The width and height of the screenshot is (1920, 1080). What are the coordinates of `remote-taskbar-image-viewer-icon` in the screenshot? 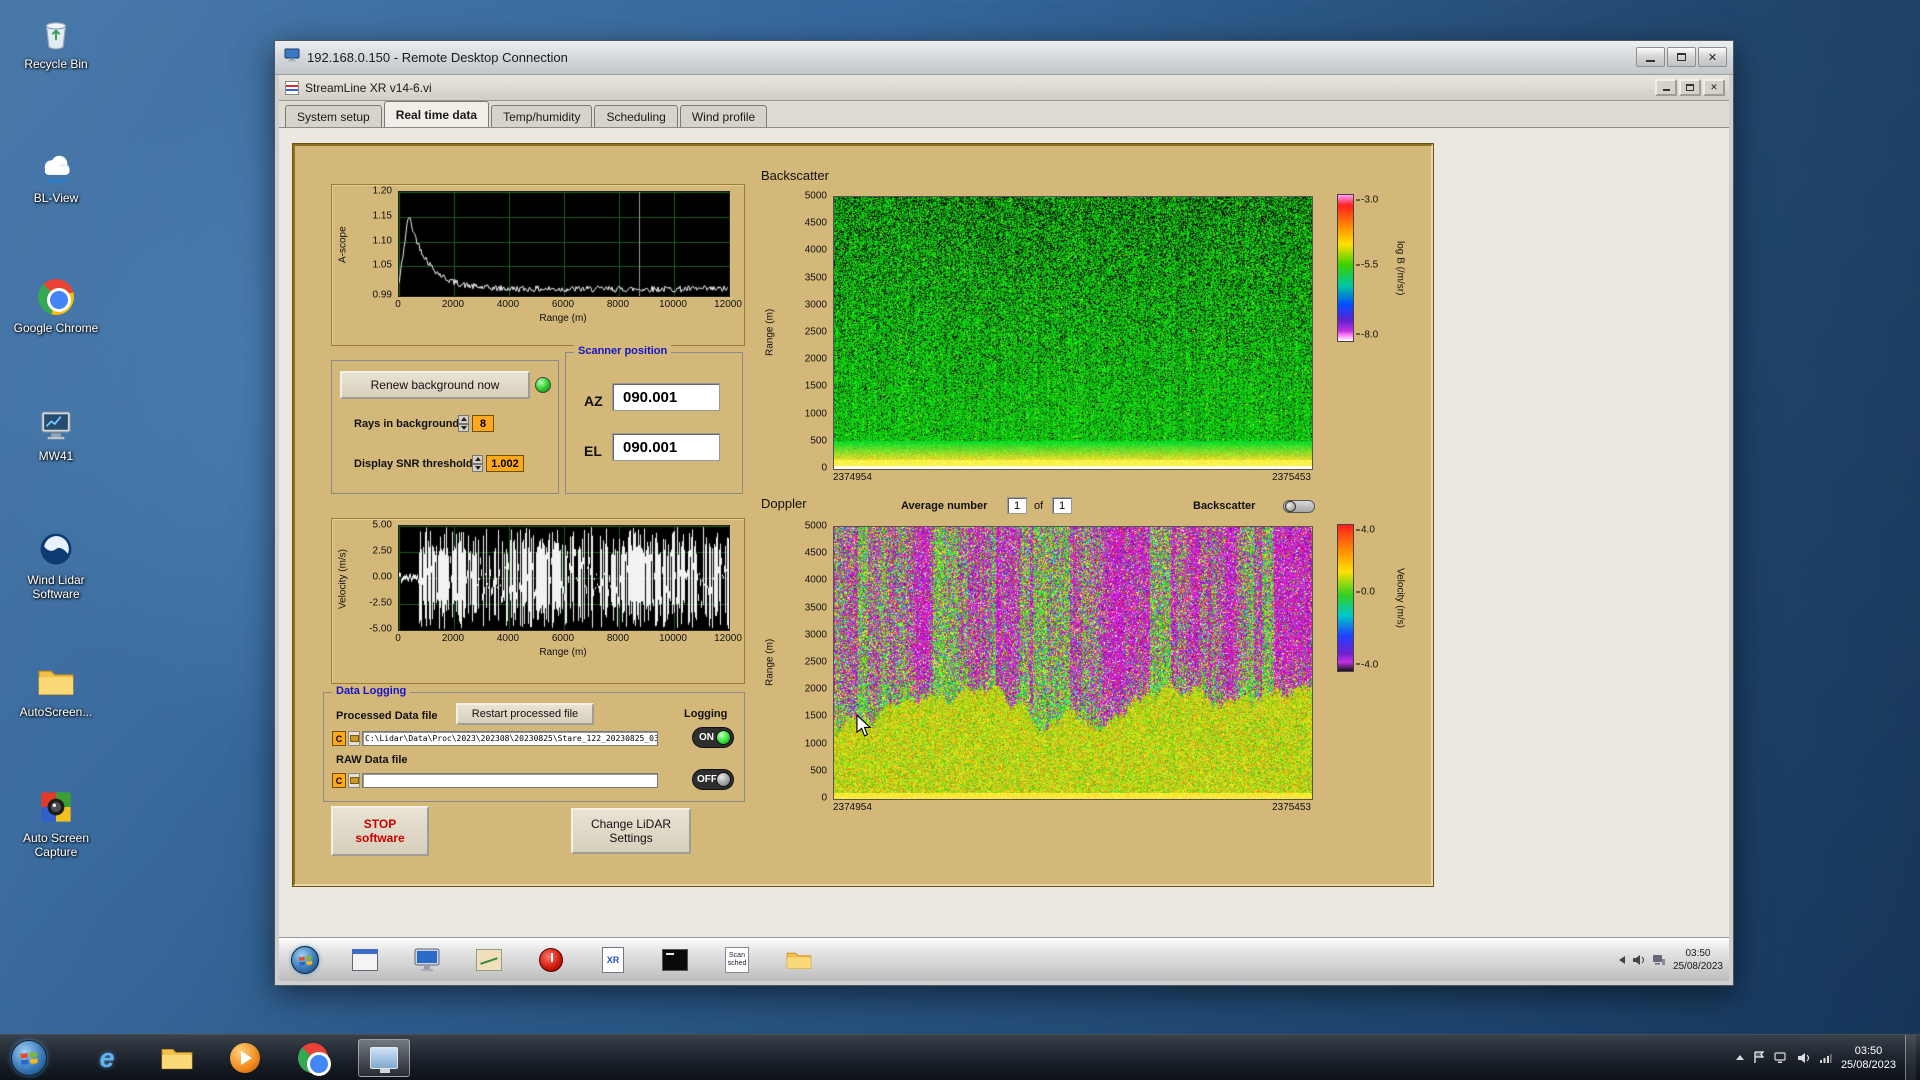 It's located at (489, 960).